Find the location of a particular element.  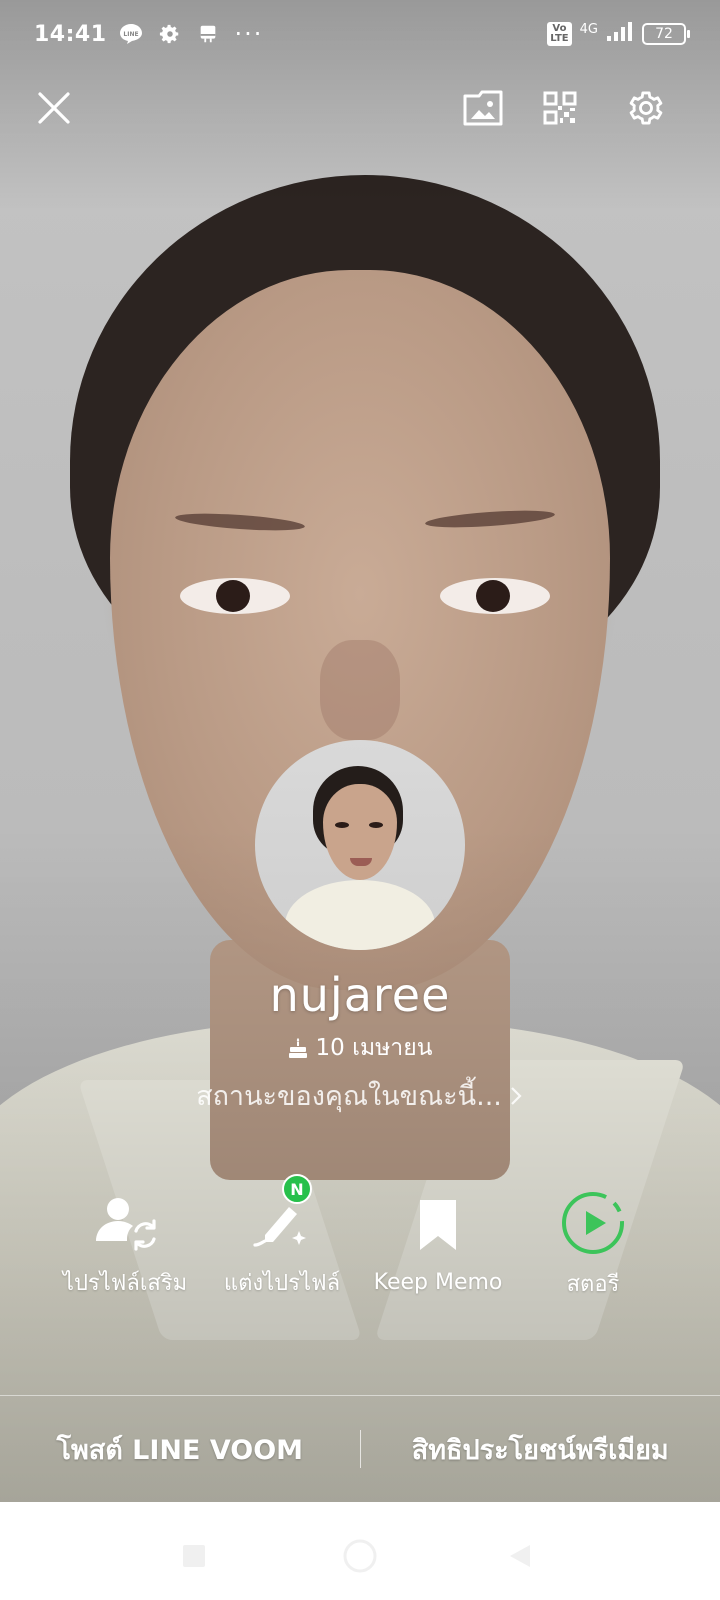

profile-avatar is located at coordinates (360, 845).